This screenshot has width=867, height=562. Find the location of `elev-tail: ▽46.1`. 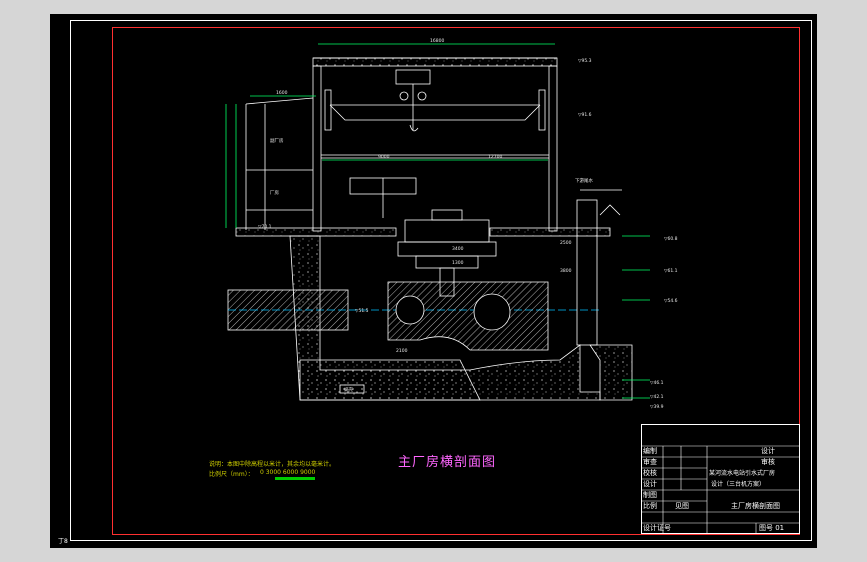

elev-tail: ▽46.1 is located at coordinates (657, 383).